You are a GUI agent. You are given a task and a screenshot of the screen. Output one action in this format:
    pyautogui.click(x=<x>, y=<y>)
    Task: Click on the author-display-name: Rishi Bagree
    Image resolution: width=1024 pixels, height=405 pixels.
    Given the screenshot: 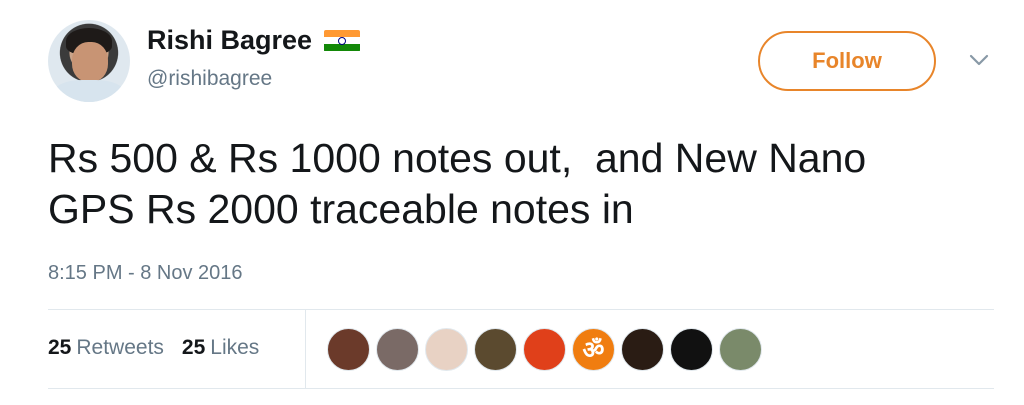 What is the action you would take?
    pyautogui.click(x=229, y=40)
    